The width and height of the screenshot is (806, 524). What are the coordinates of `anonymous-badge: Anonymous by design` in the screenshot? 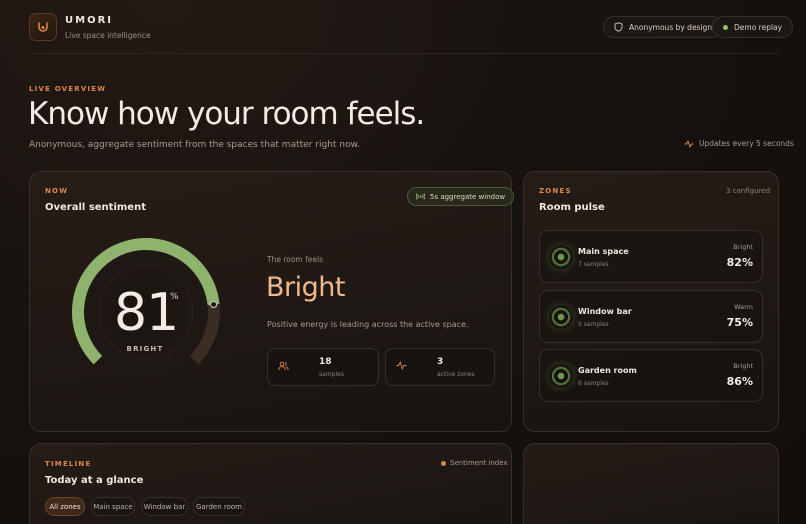 It's located at (663, 27).